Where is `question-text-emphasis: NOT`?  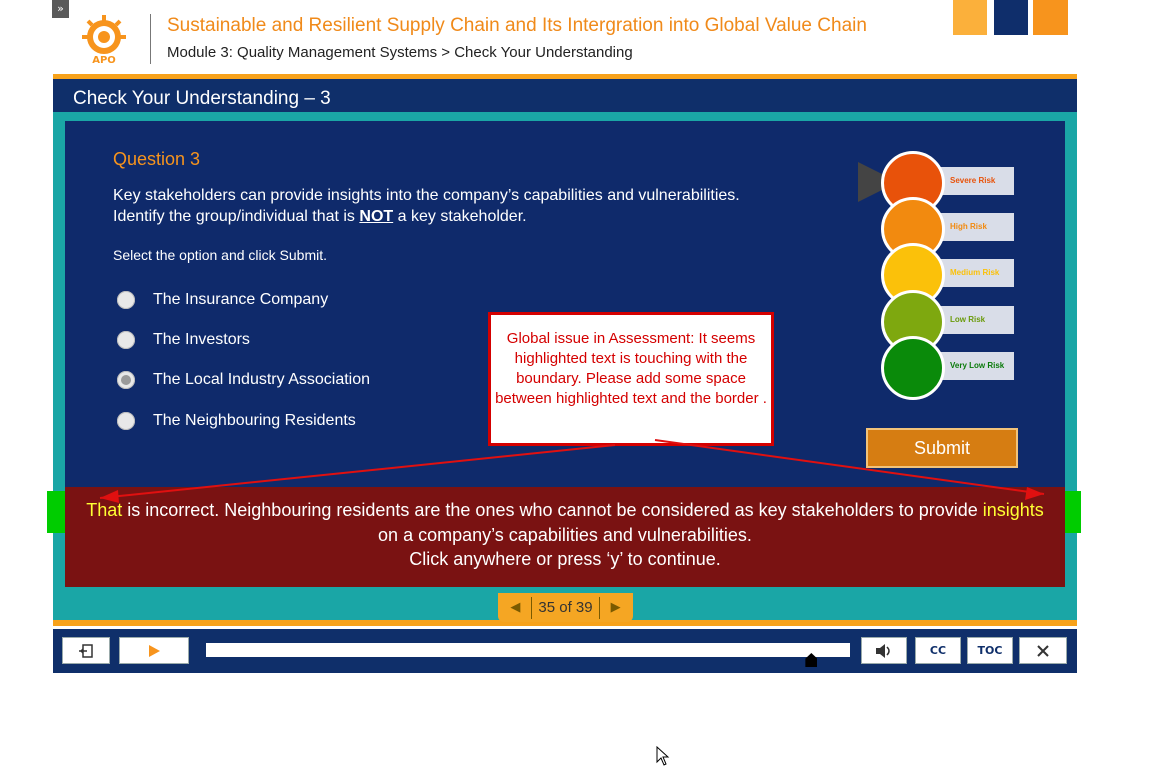
question-text-emphasis: NOT is located at coordinates (376, 216).